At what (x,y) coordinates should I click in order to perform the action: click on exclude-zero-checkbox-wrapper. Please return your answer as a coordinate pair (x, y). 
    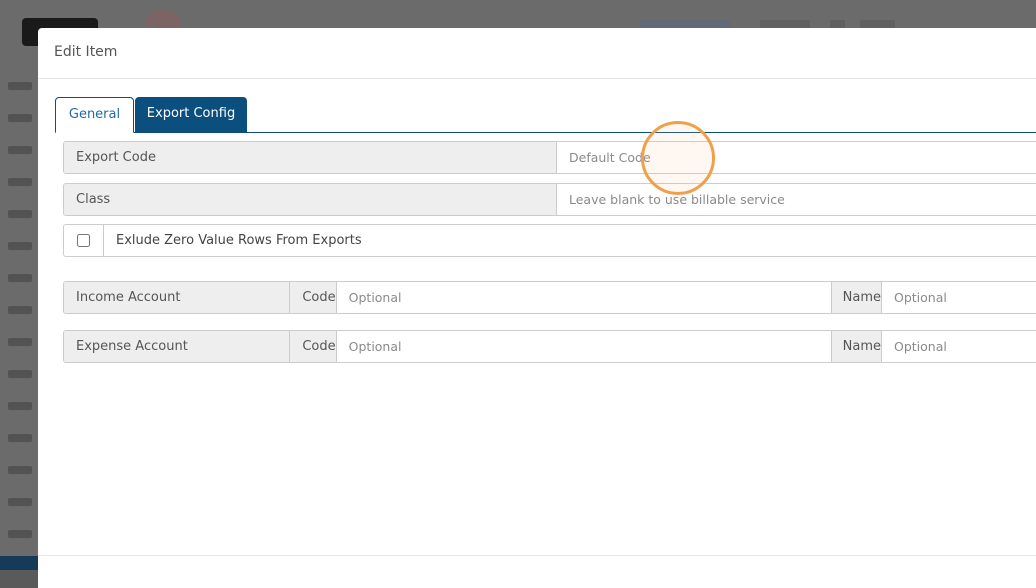
    Looking at the image, I should click on (84, 240).